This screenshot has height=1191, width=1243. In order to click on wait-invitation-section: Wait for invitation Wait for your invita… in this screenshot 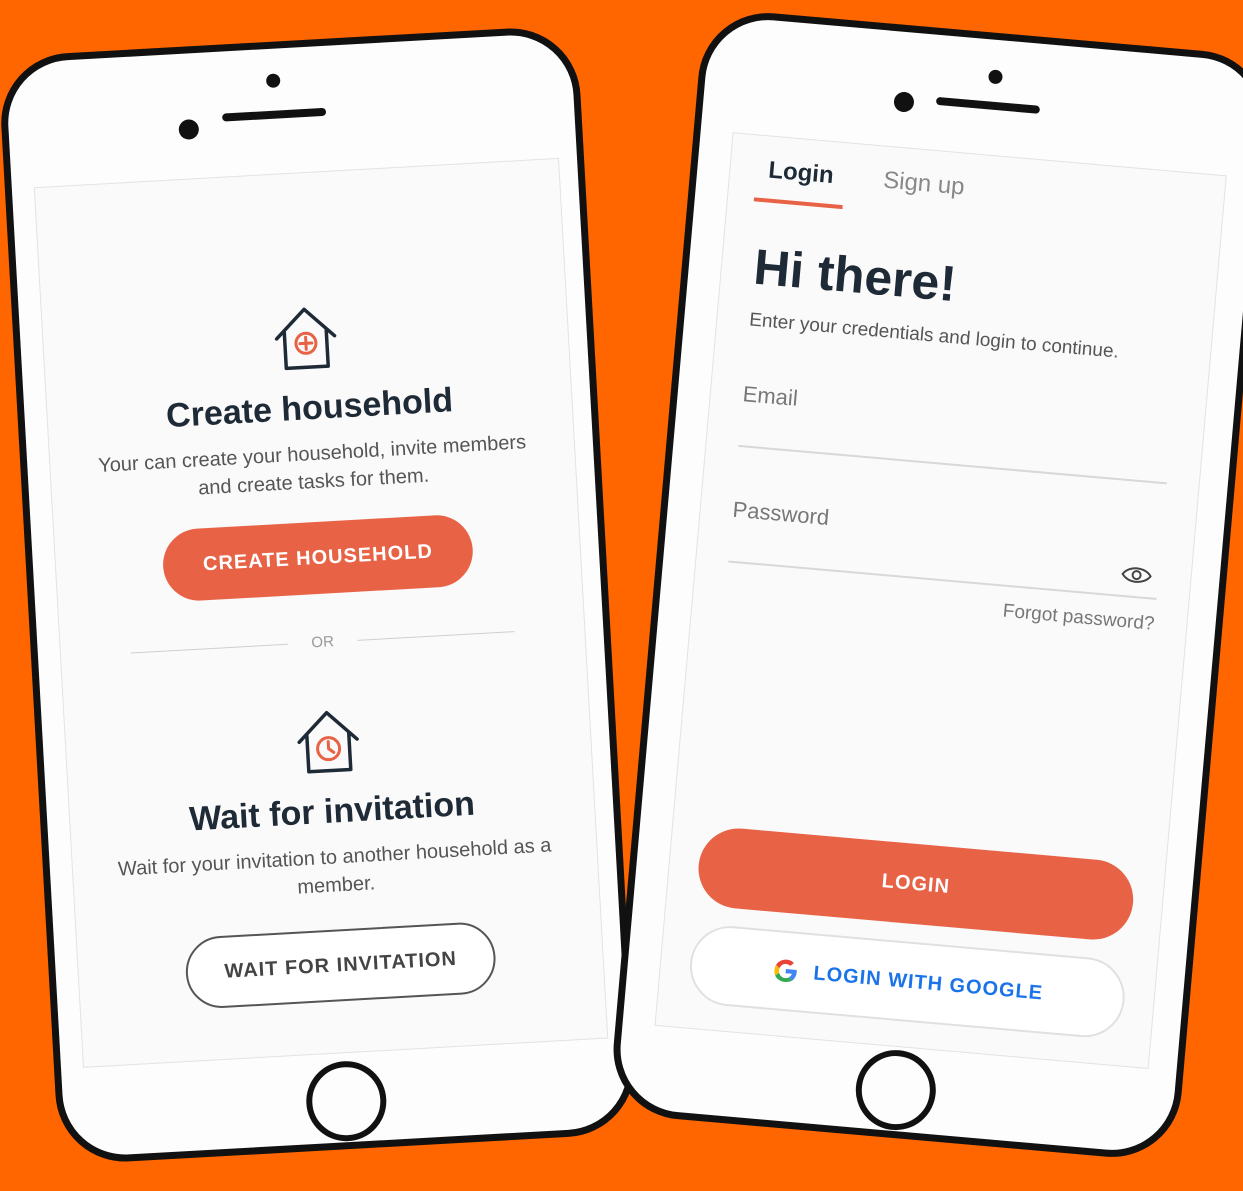, I will do `click(335, 853)`.